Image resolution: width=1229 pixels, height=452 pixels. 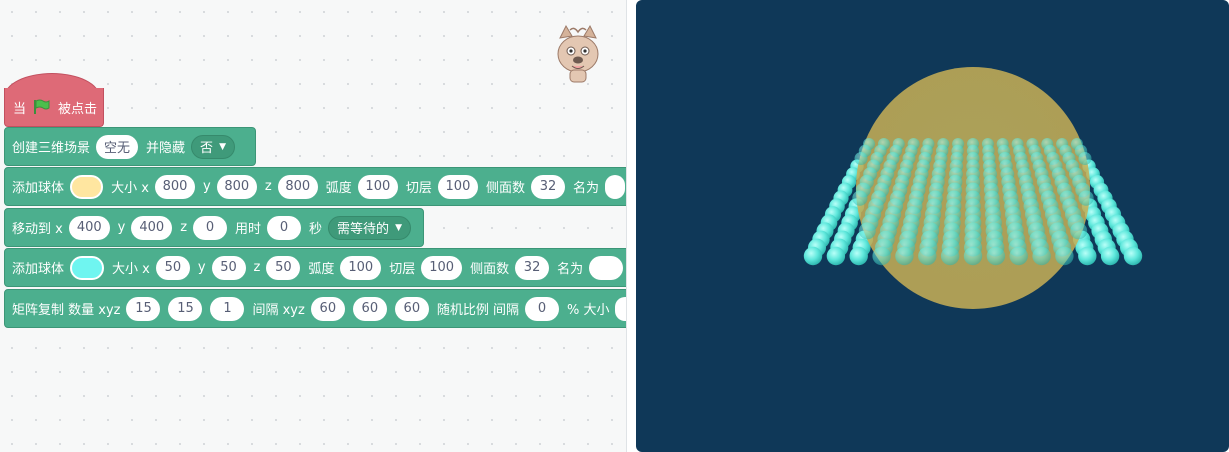 I want to click on count-y-input: 15, so click(x=185, y=308).